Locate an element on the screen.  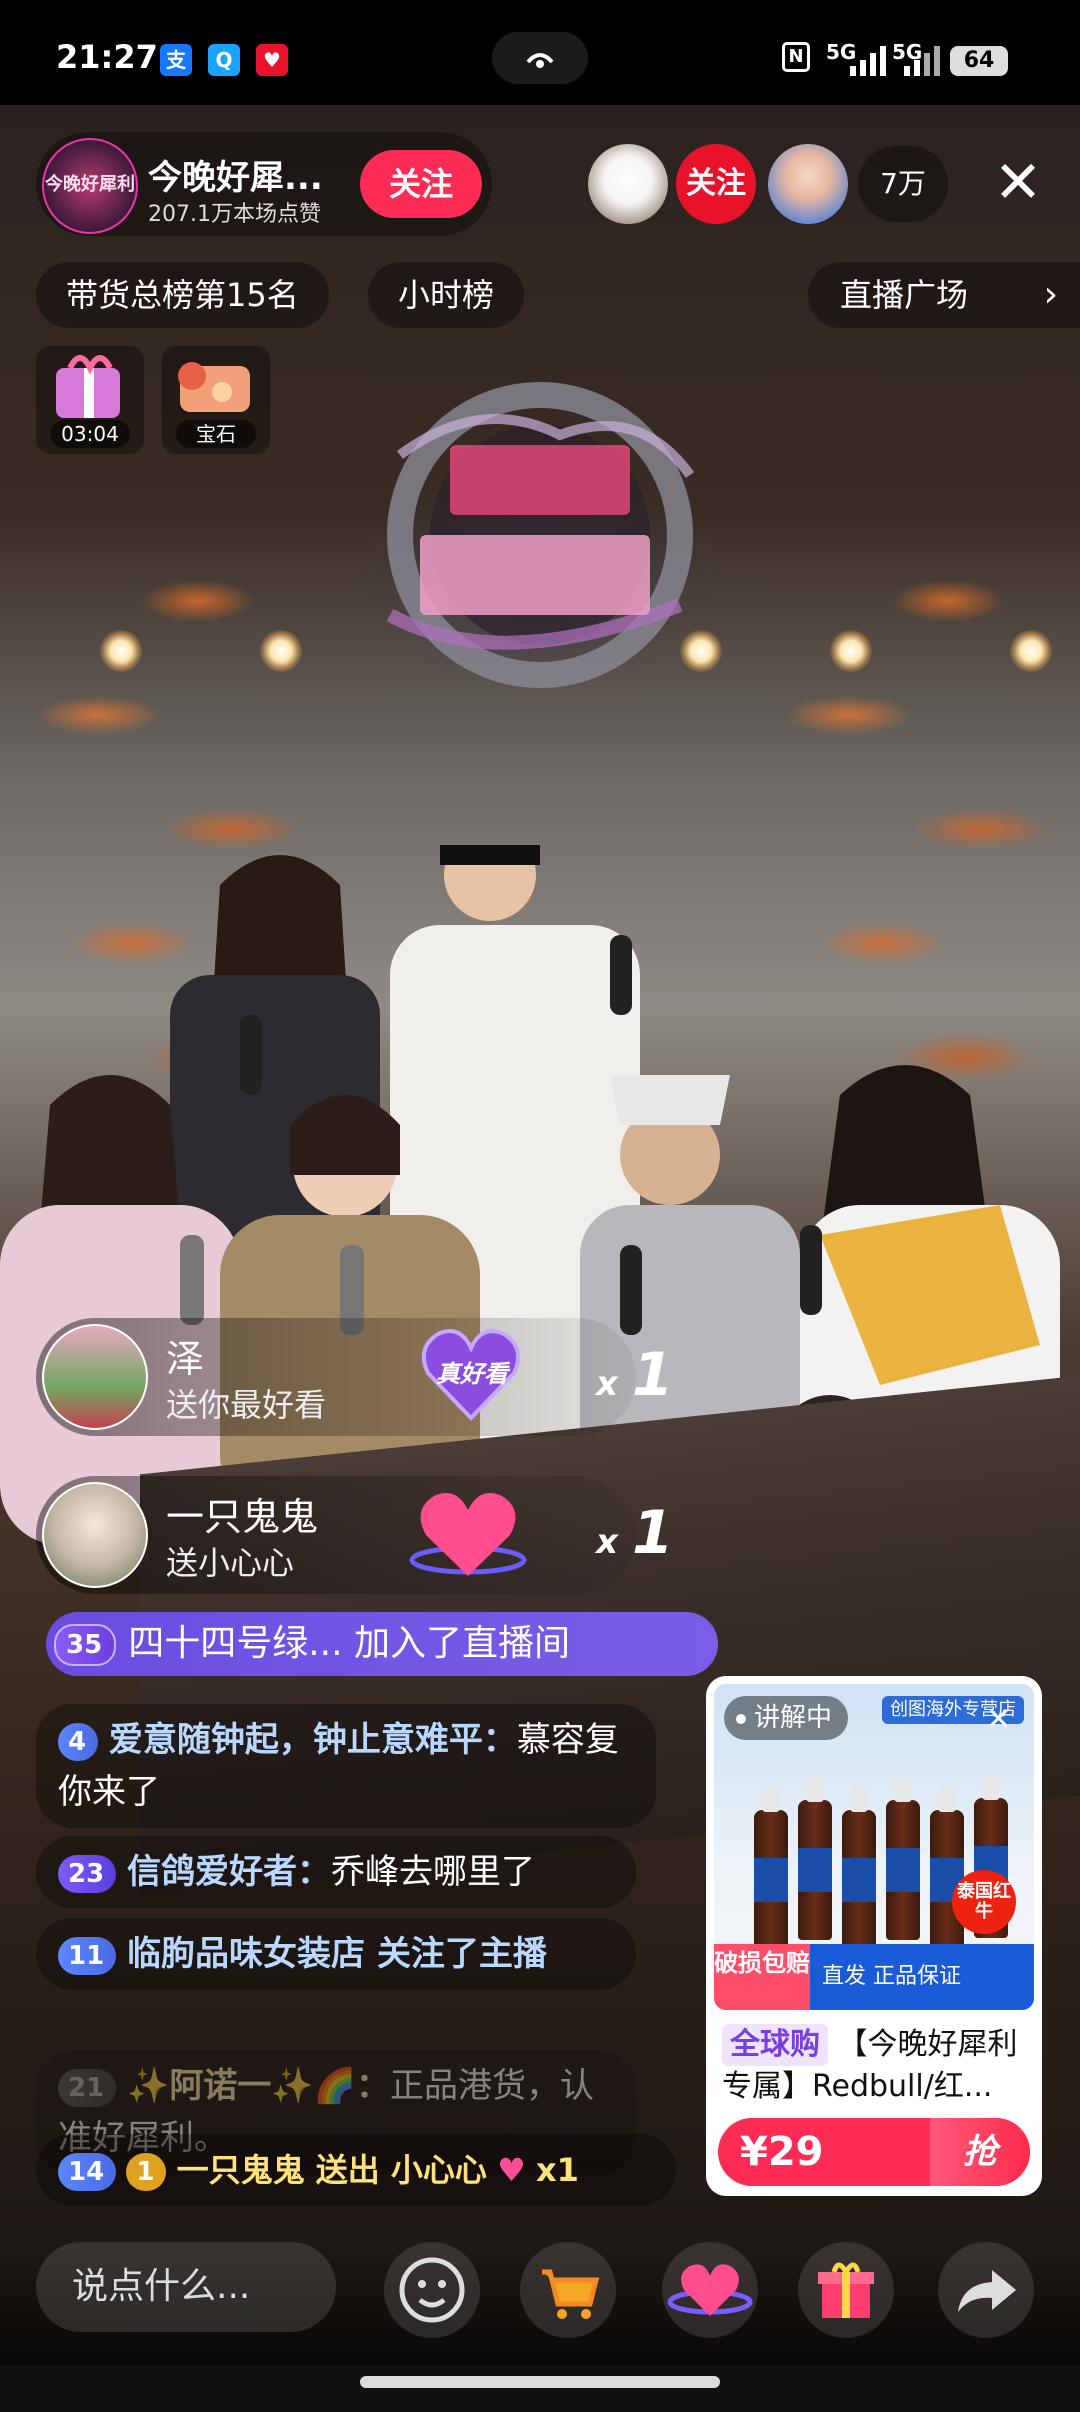
gift-count-text: x1 is located at coordinates (557, 2170).